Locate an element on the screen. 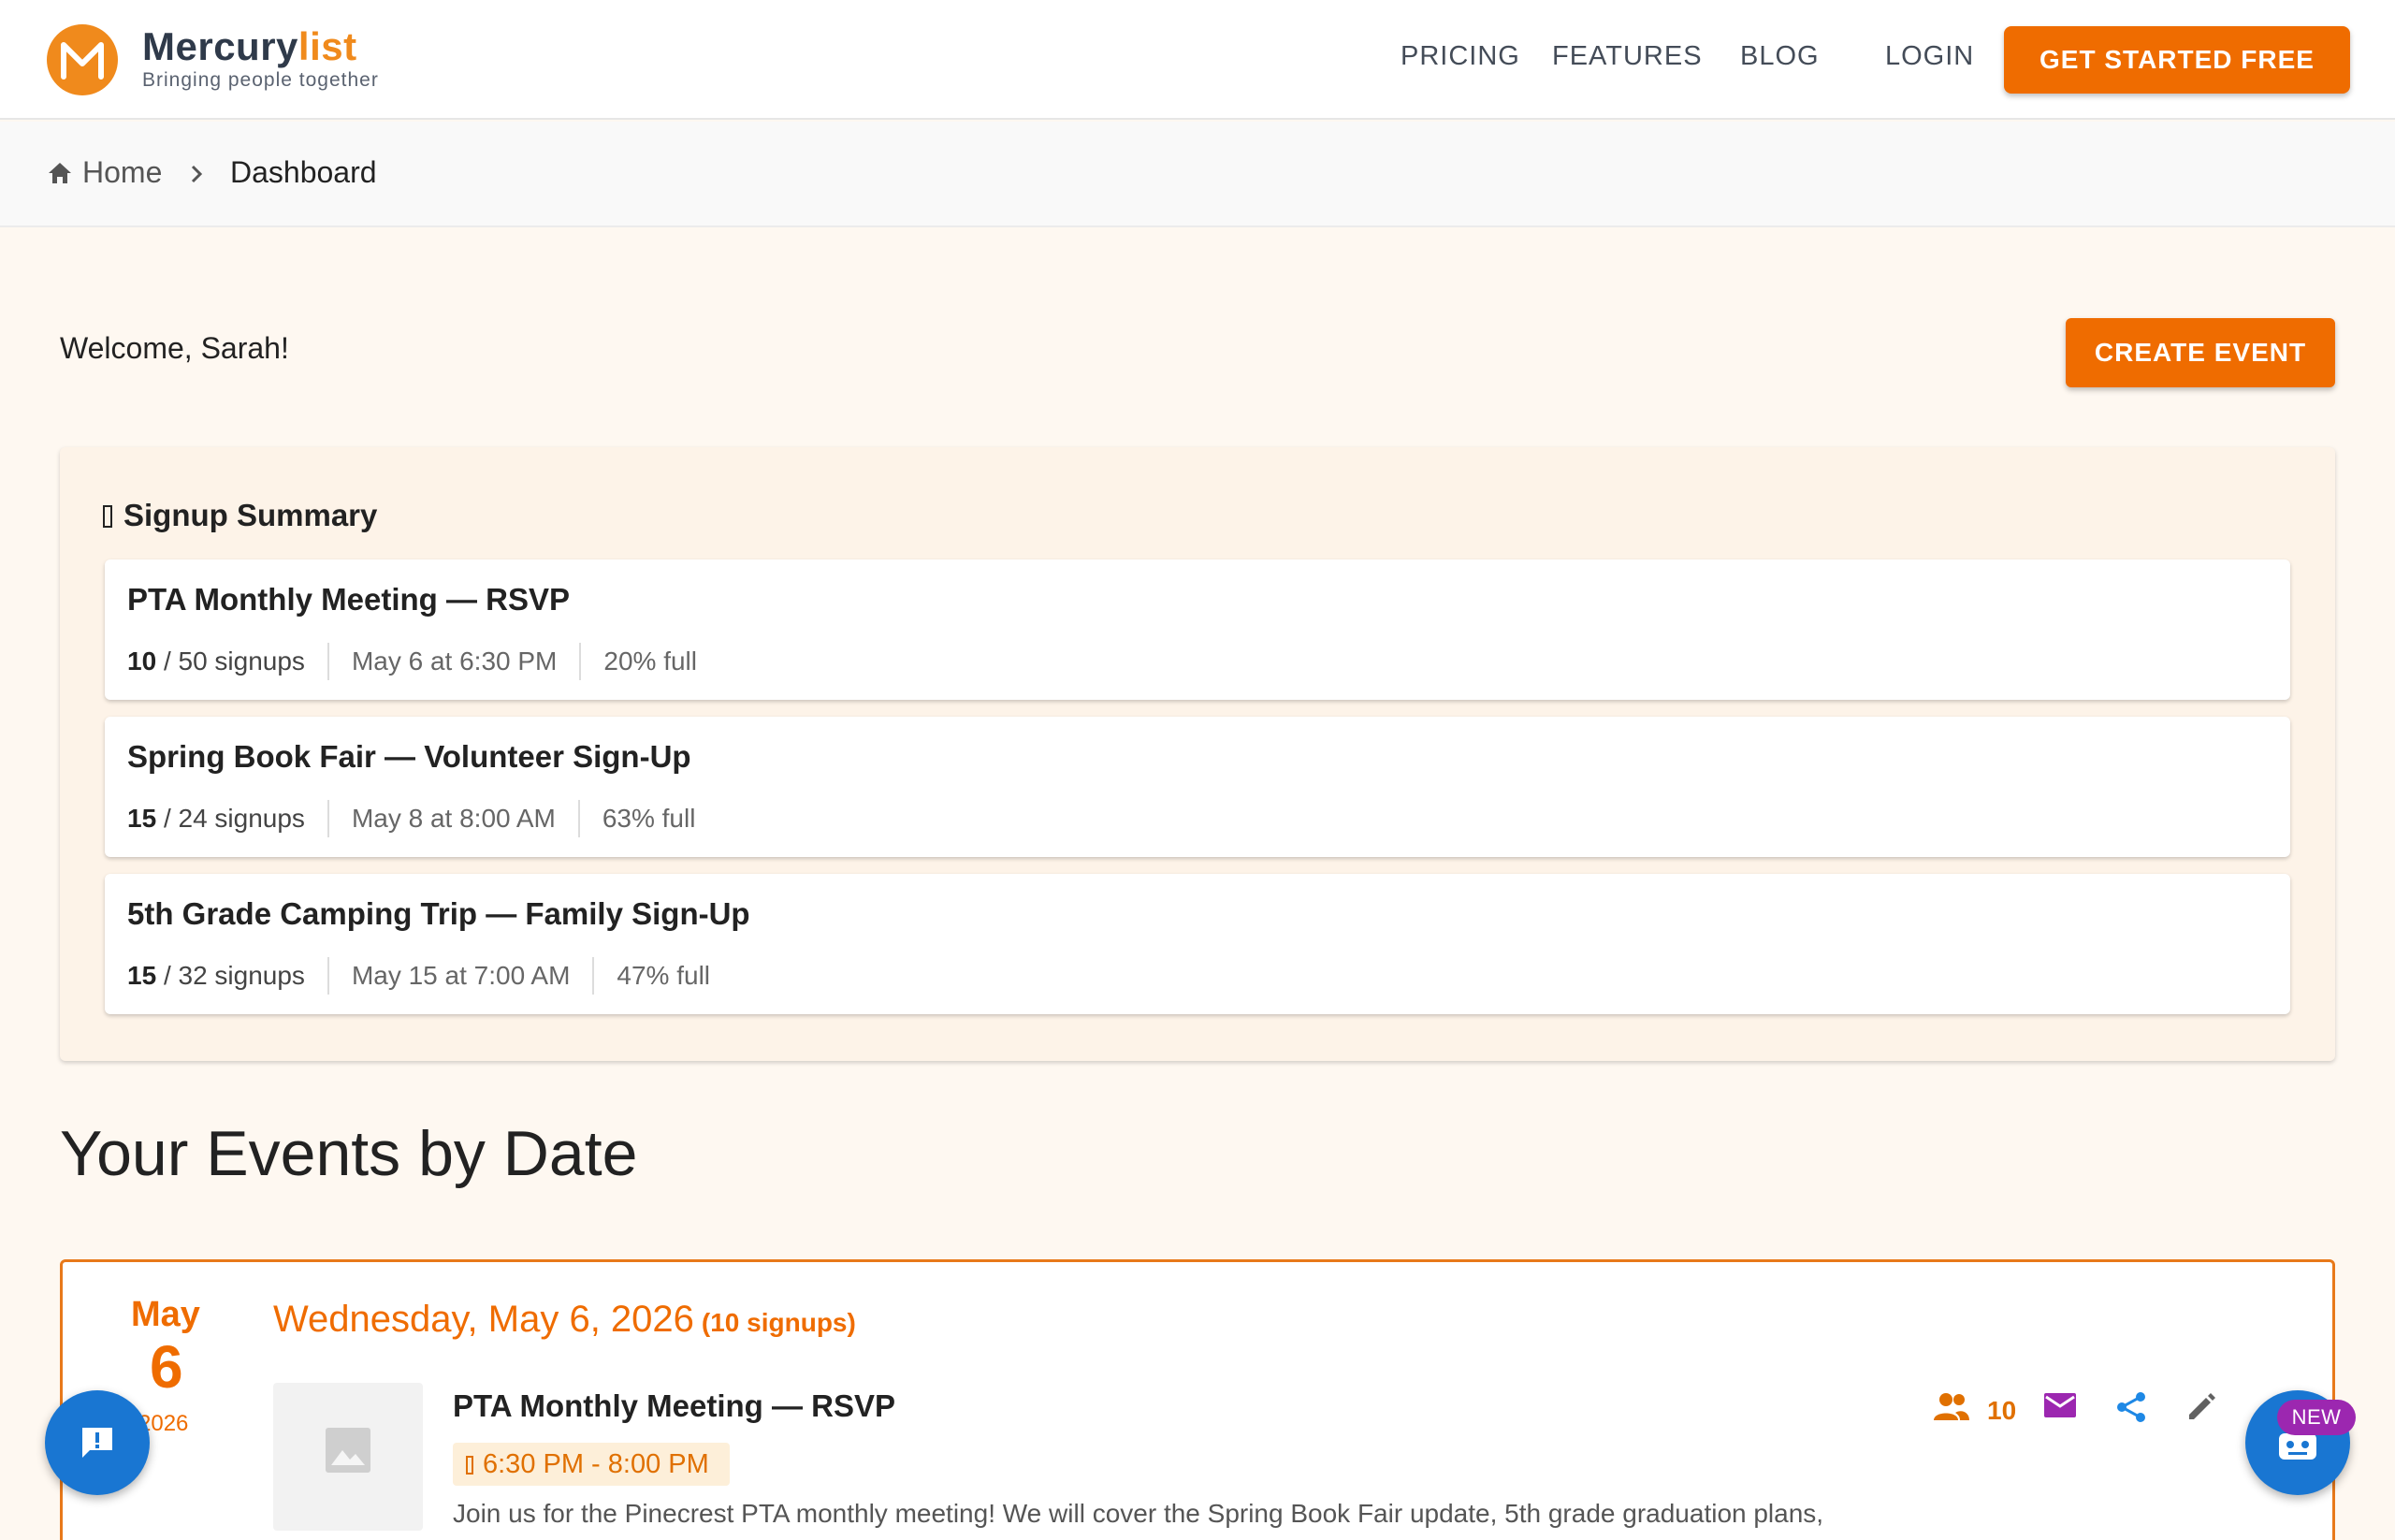  event-date: May 8 at 8:00 AM is located at coordinates (453, 819).